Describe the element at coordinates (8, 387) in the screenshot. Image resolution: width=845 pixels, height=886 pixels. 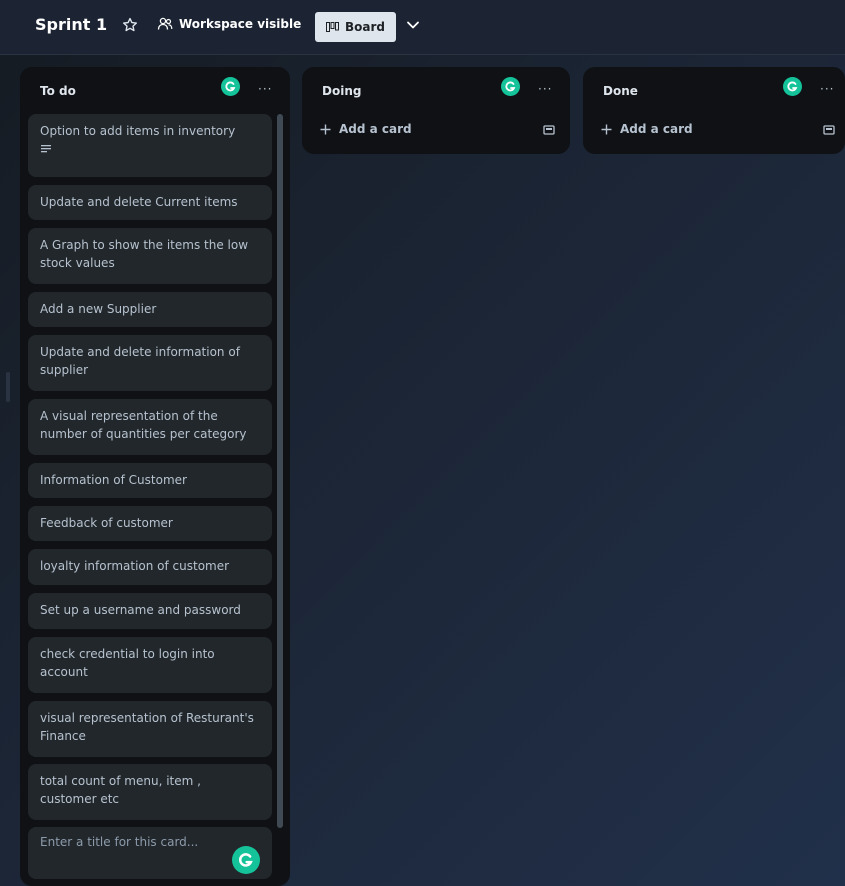
I see `sidebar-handle` at that location.